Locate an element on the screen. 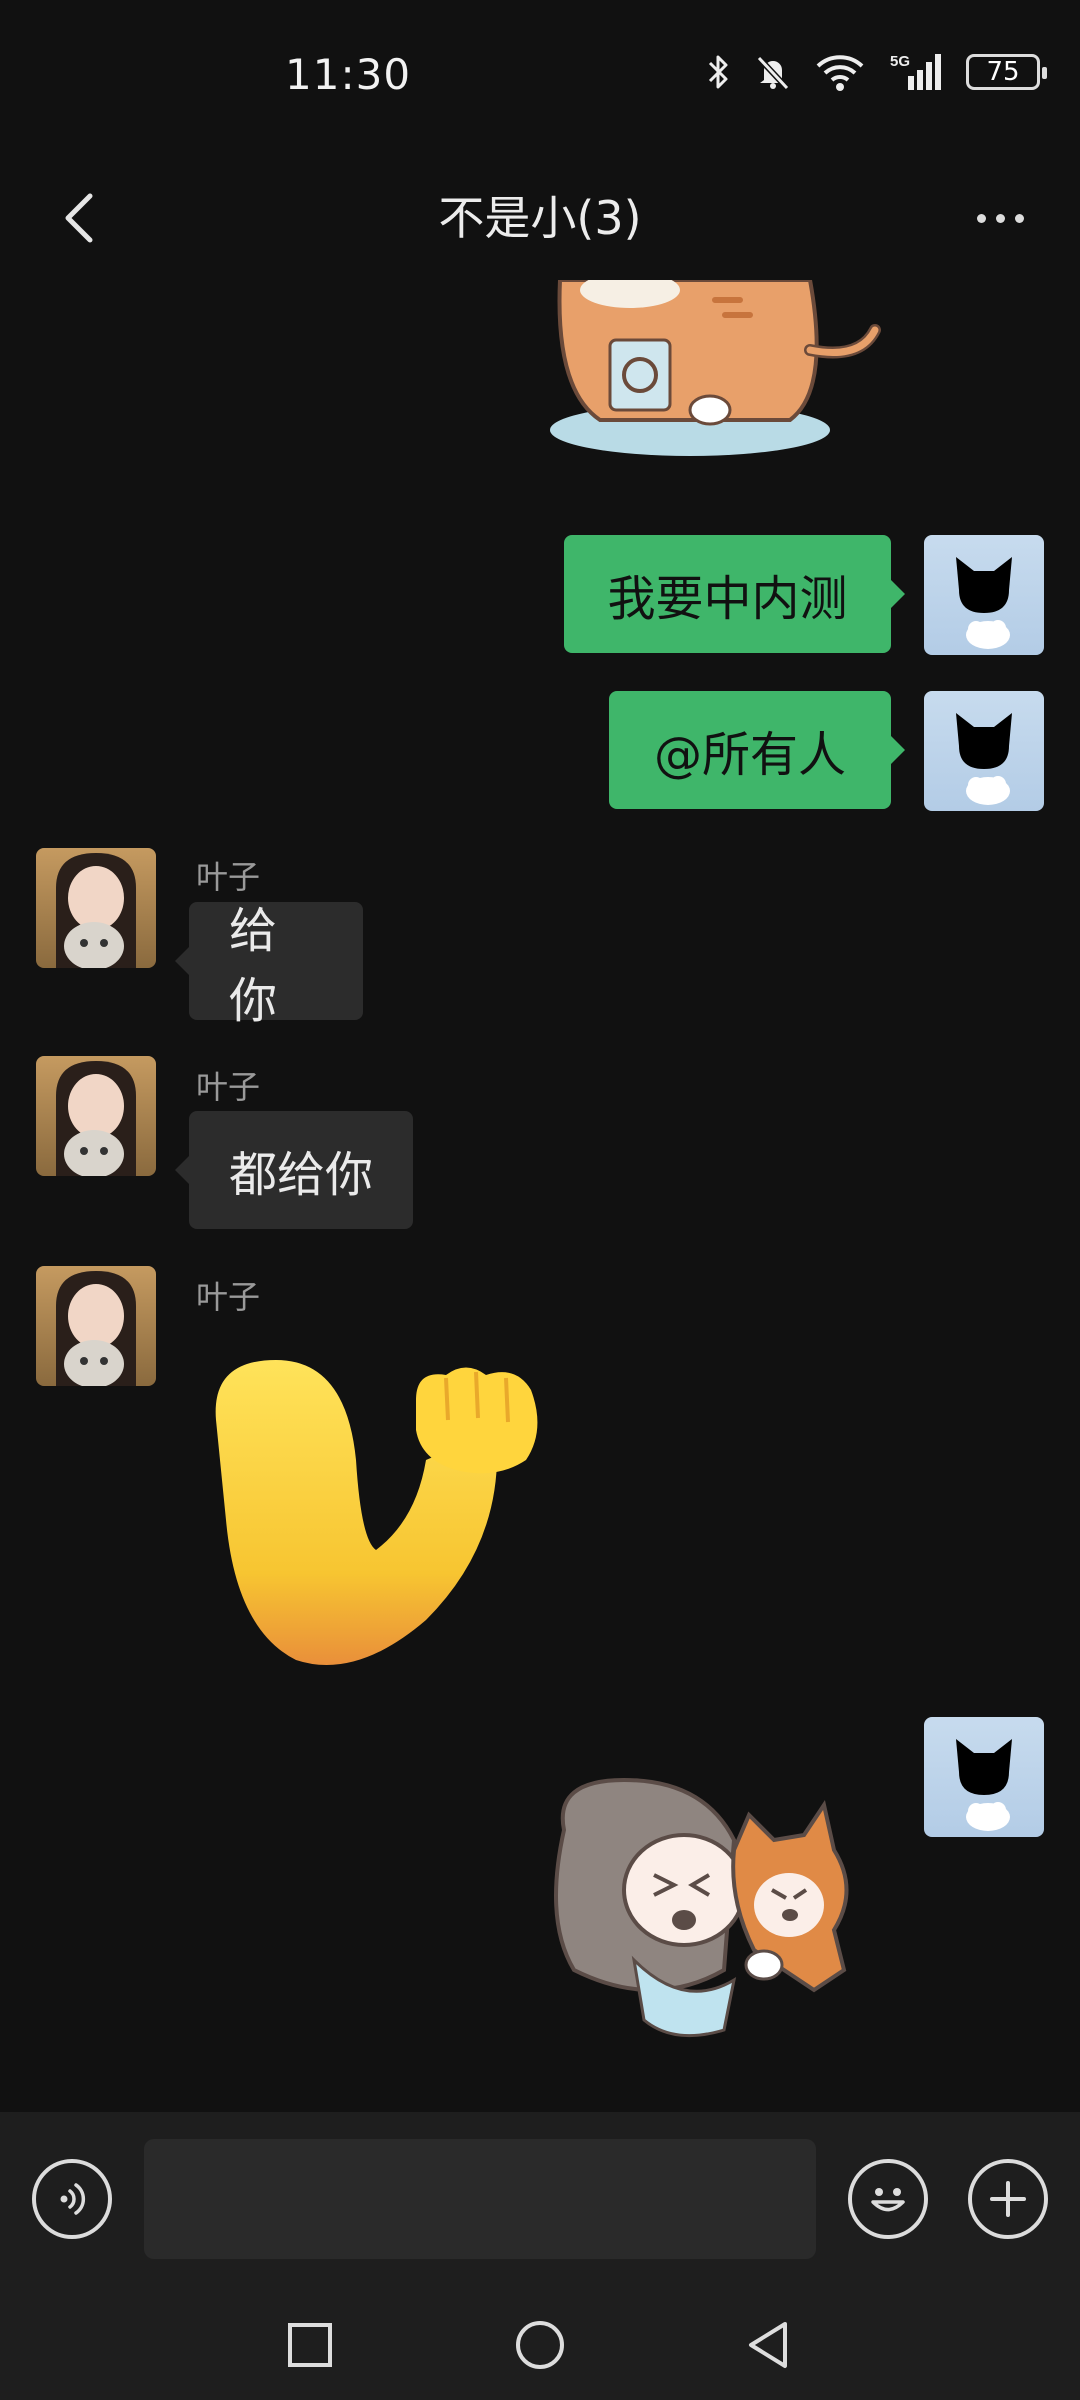  5g-signal-icon: 5G is located at coordinates (915, 71).